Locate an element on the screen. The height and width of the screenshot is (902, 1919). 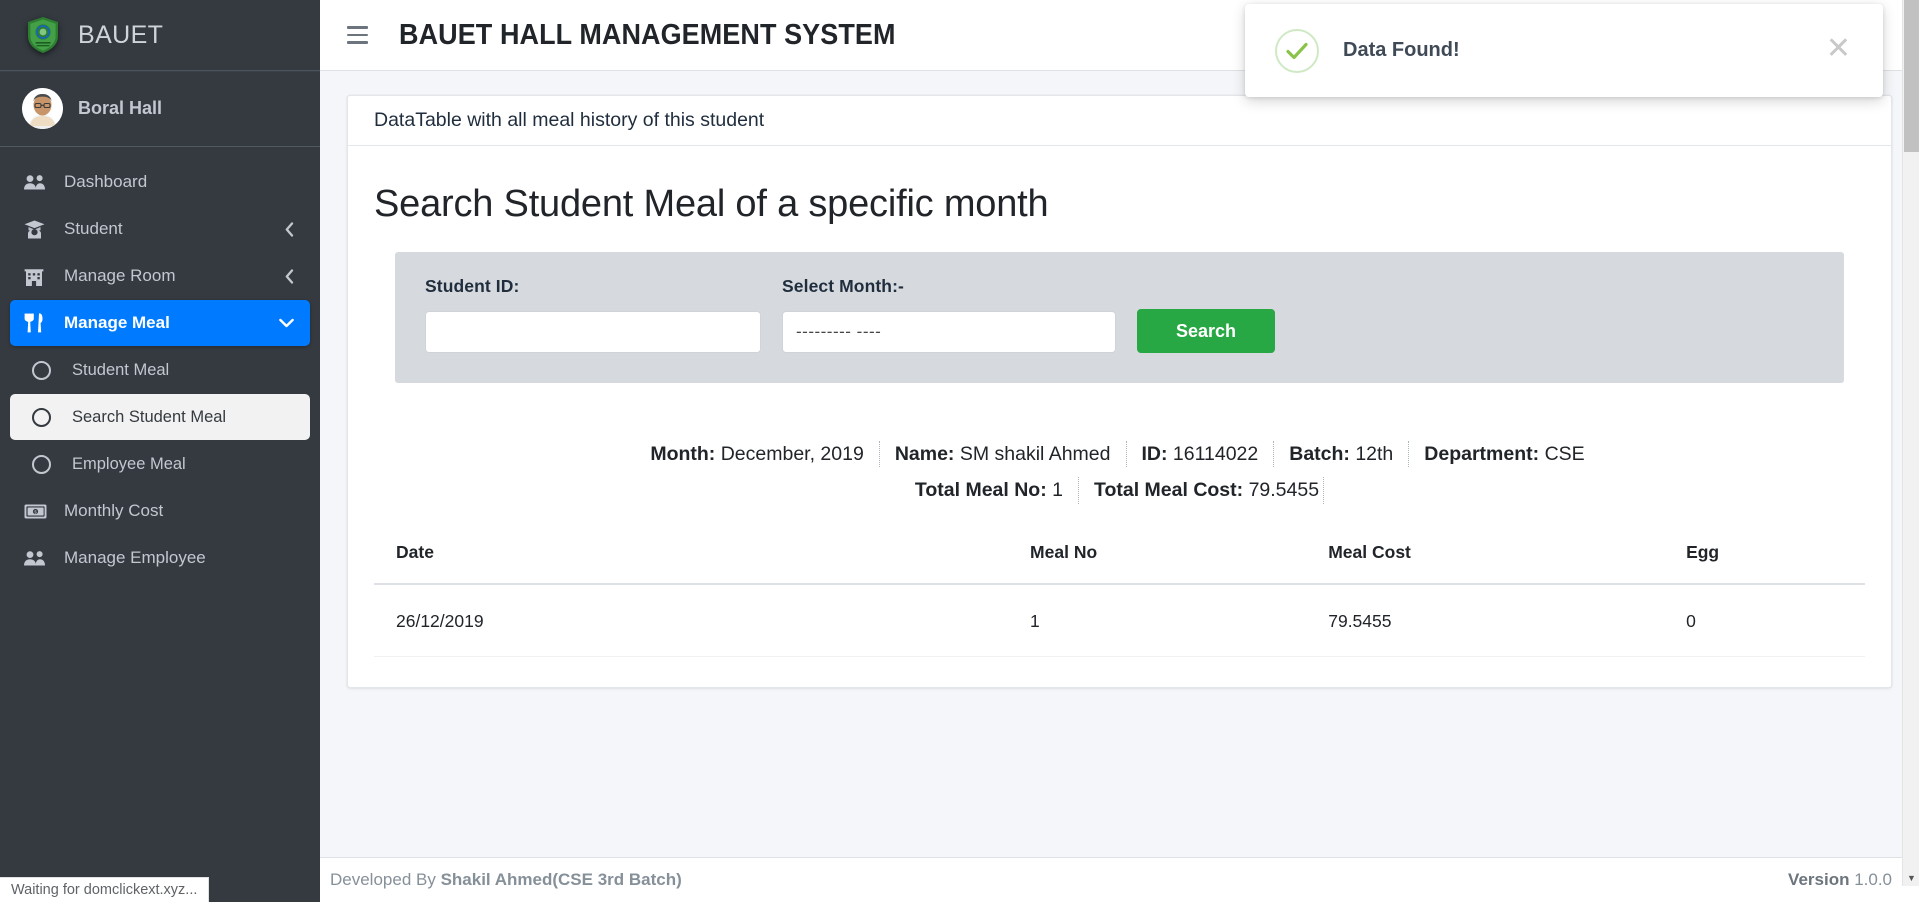
sidebar-item-label: Dashboard is located at coordinates (106, 181).